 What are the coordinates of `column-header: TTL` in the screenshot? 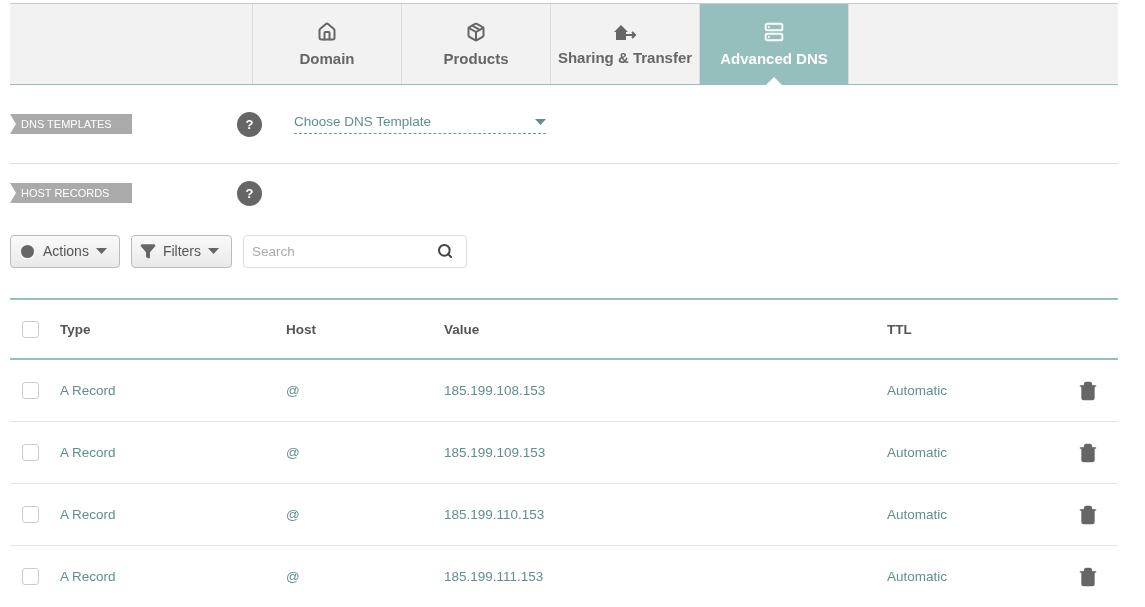 It's located at (900, 329).